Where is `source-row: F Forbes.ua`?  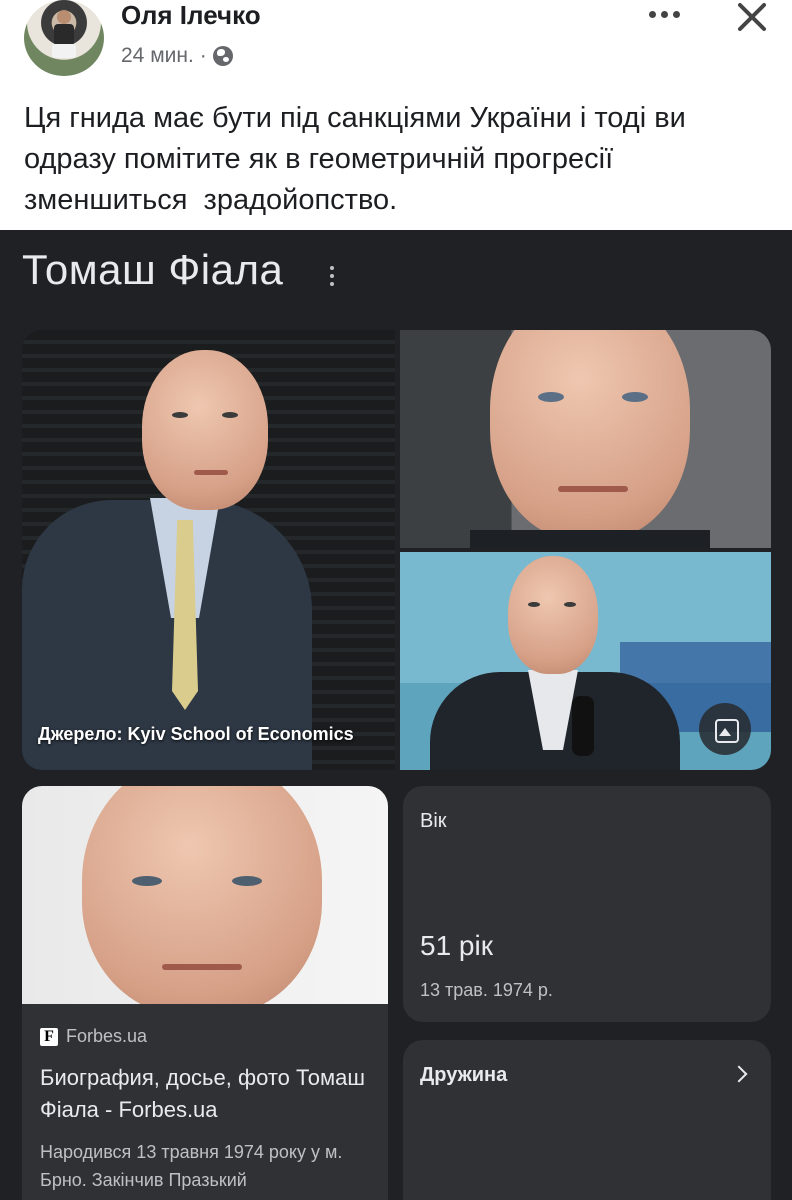
source-row: F Forbes.ua is located at coordinates (93, 1036).